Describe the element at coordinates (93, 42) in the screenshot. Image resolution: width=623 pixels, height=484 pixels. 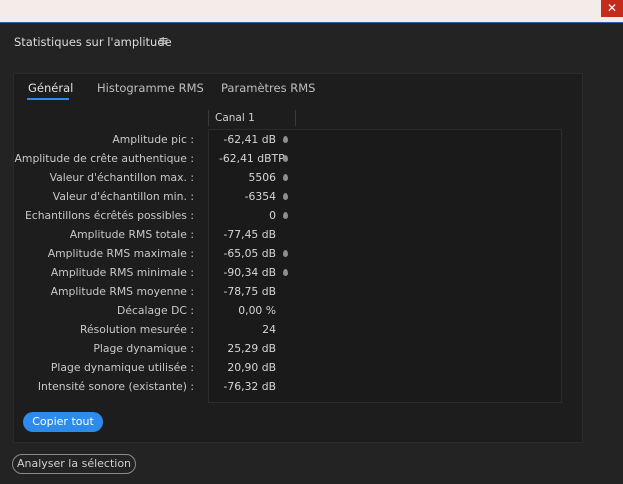
I see `panel-title: Statistiques sur l'amplitude` at that location.